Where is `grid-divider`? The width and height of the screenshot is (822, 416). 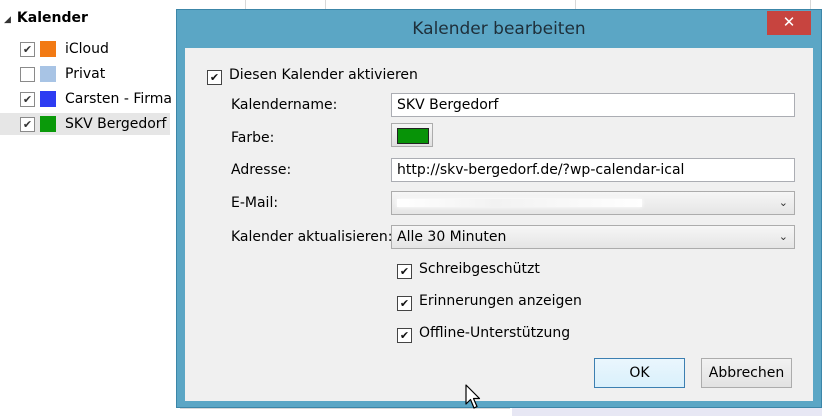 grid-divider is located at coordinates (345, 408).